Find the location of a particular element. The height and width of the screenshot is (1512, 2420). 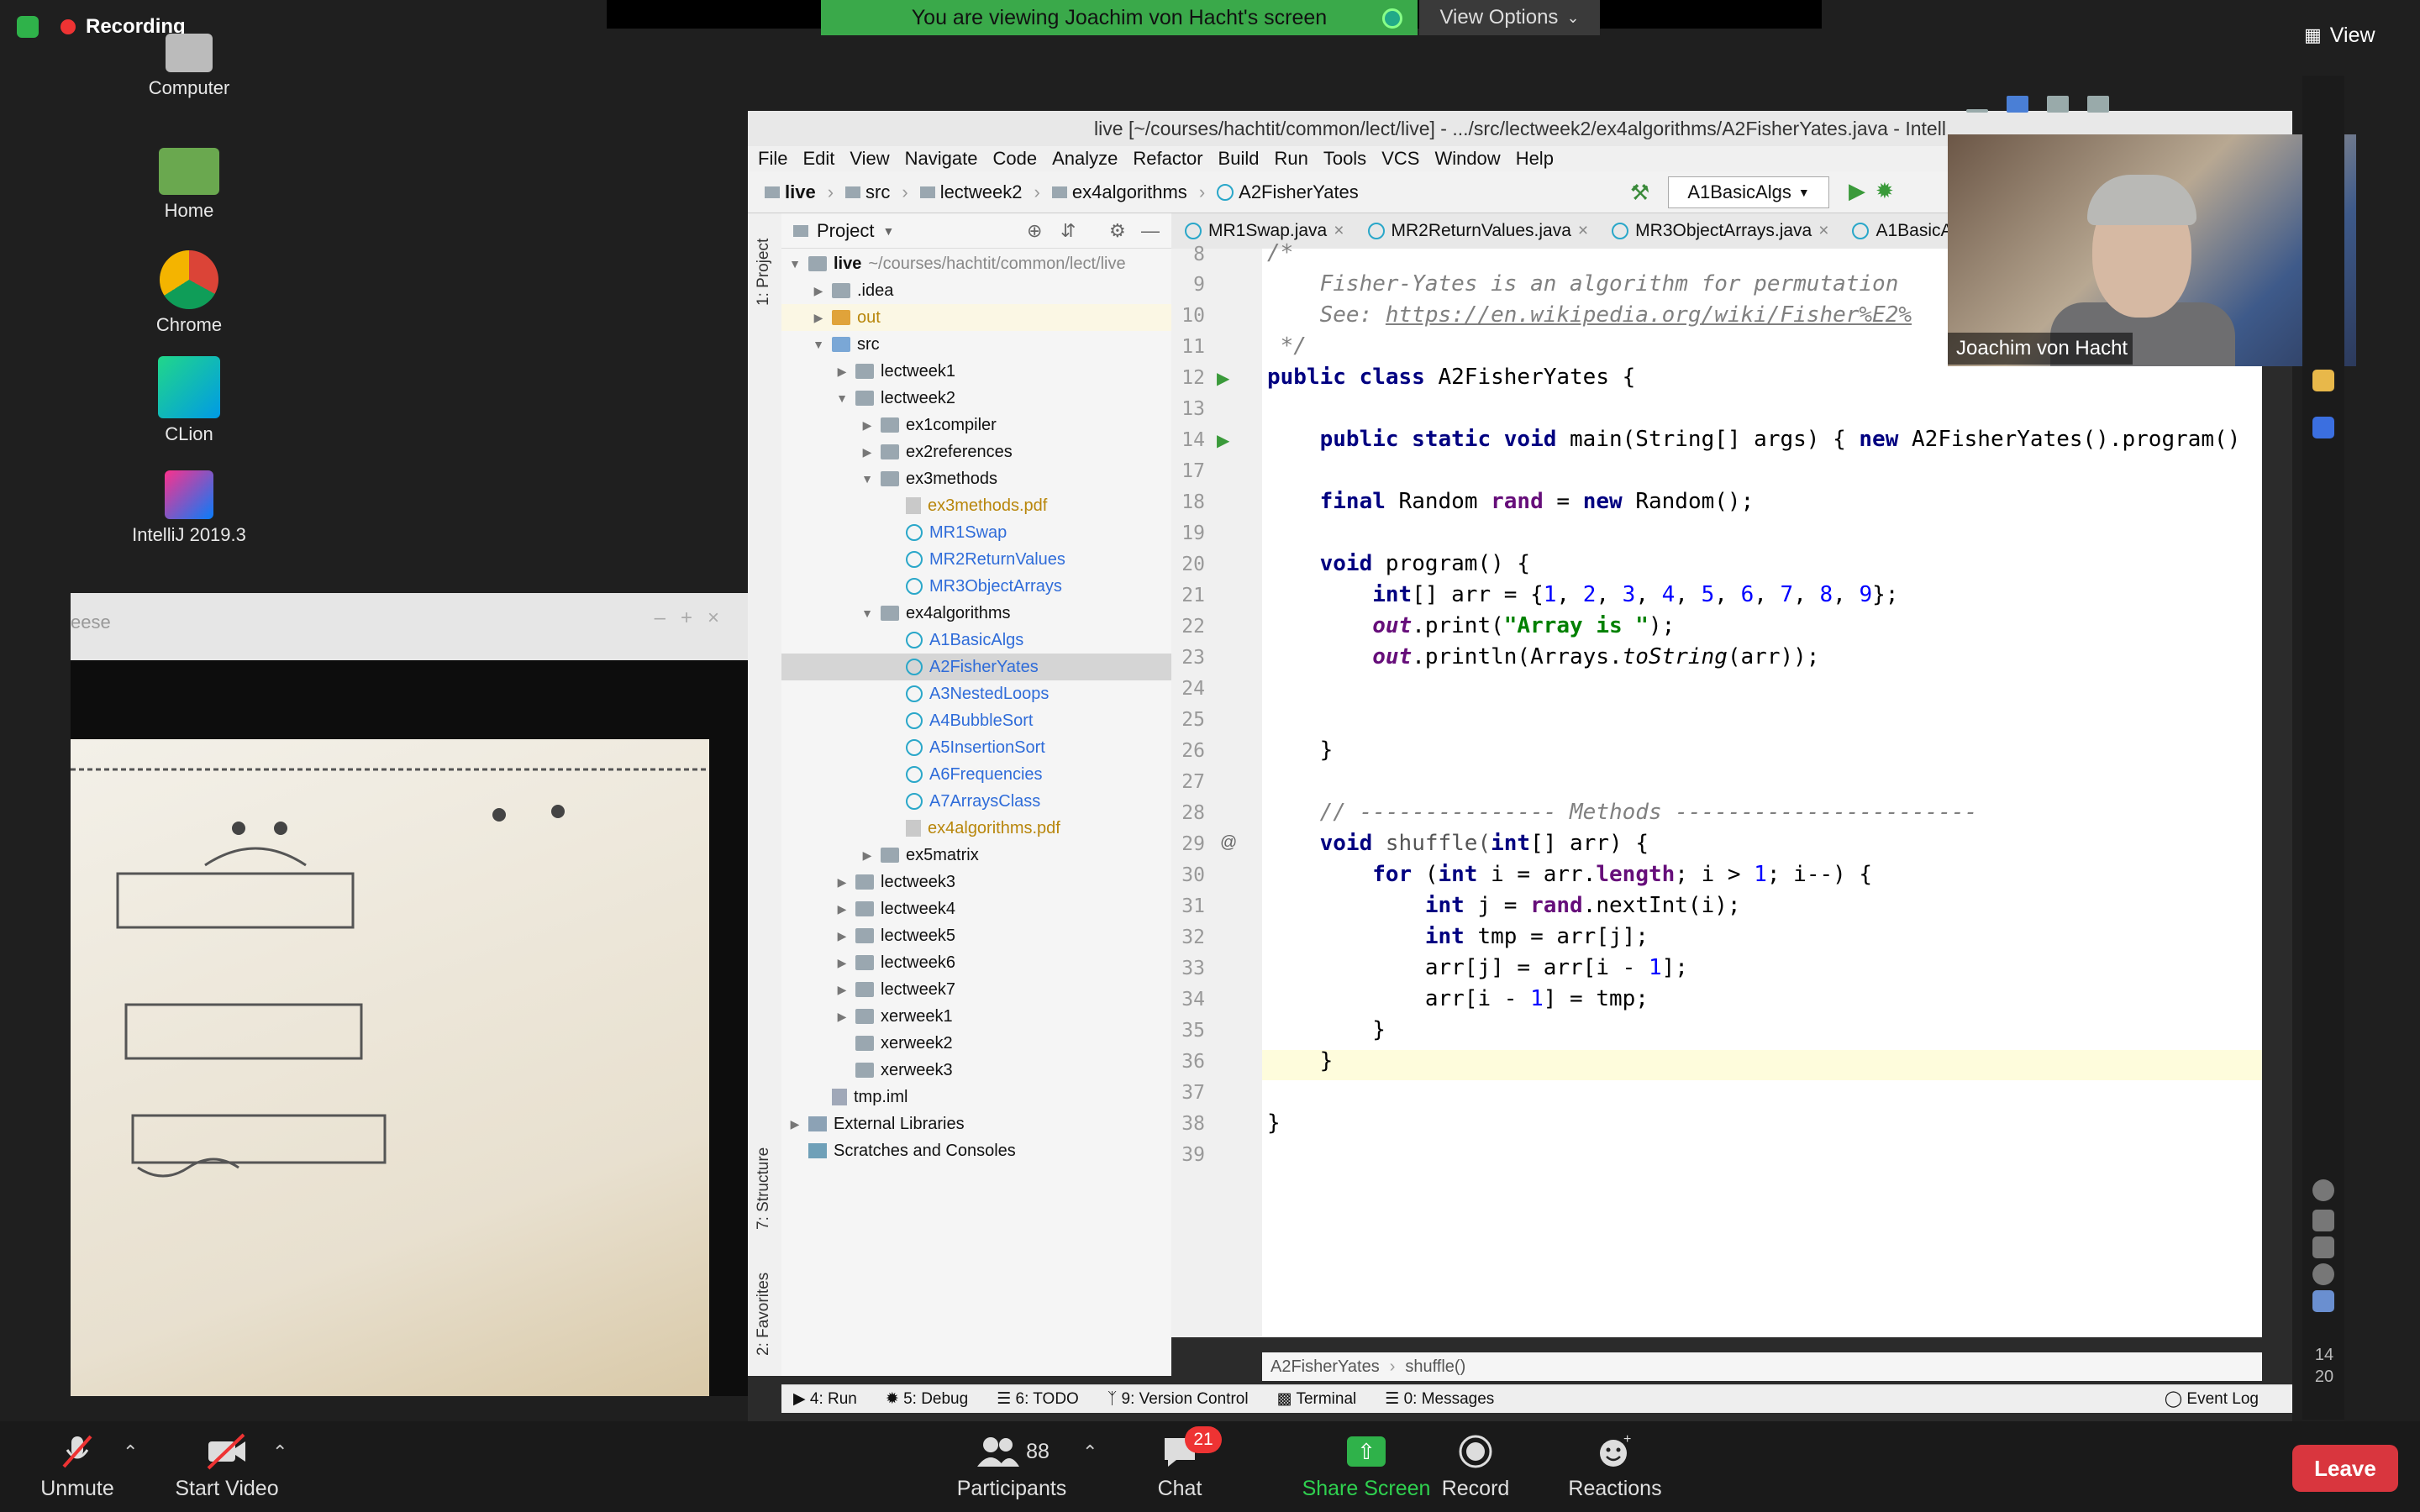

breadcrumb-ex4algorithms: ex4algorithms is located at coordinates (1119, 192).